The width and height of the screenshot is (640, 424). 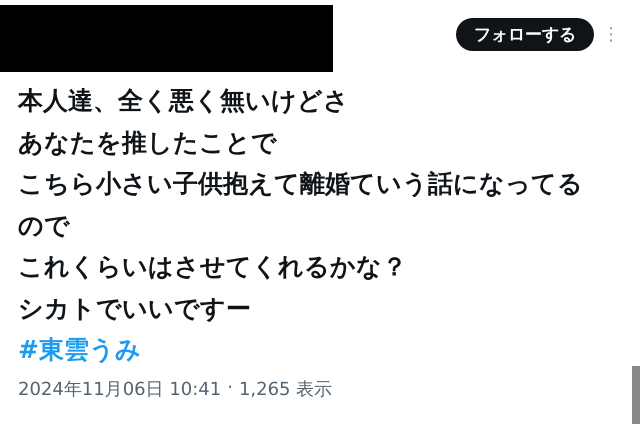 What do you see at coordinates (301, 184) in the screenshot?
I see `tweet-text-line: こちら小さい子供抱えて離婚ていう話になってる` at bounding box center [301, 184].